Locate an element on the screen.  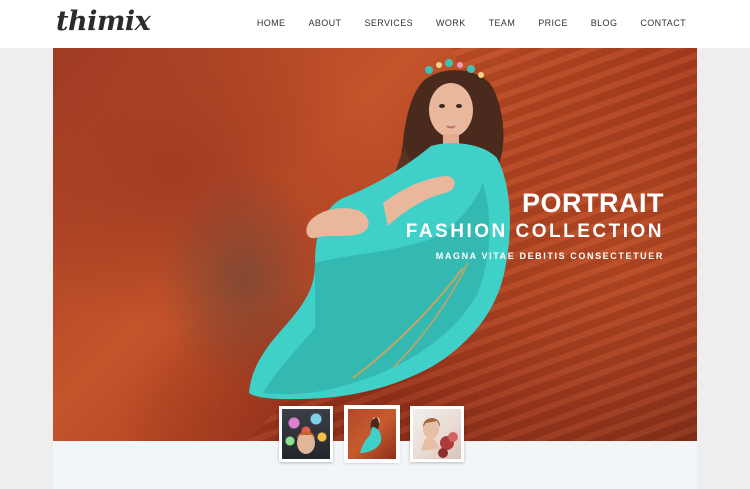
slider-thumbnail-red-rocks is located at coordinates (372, 434).